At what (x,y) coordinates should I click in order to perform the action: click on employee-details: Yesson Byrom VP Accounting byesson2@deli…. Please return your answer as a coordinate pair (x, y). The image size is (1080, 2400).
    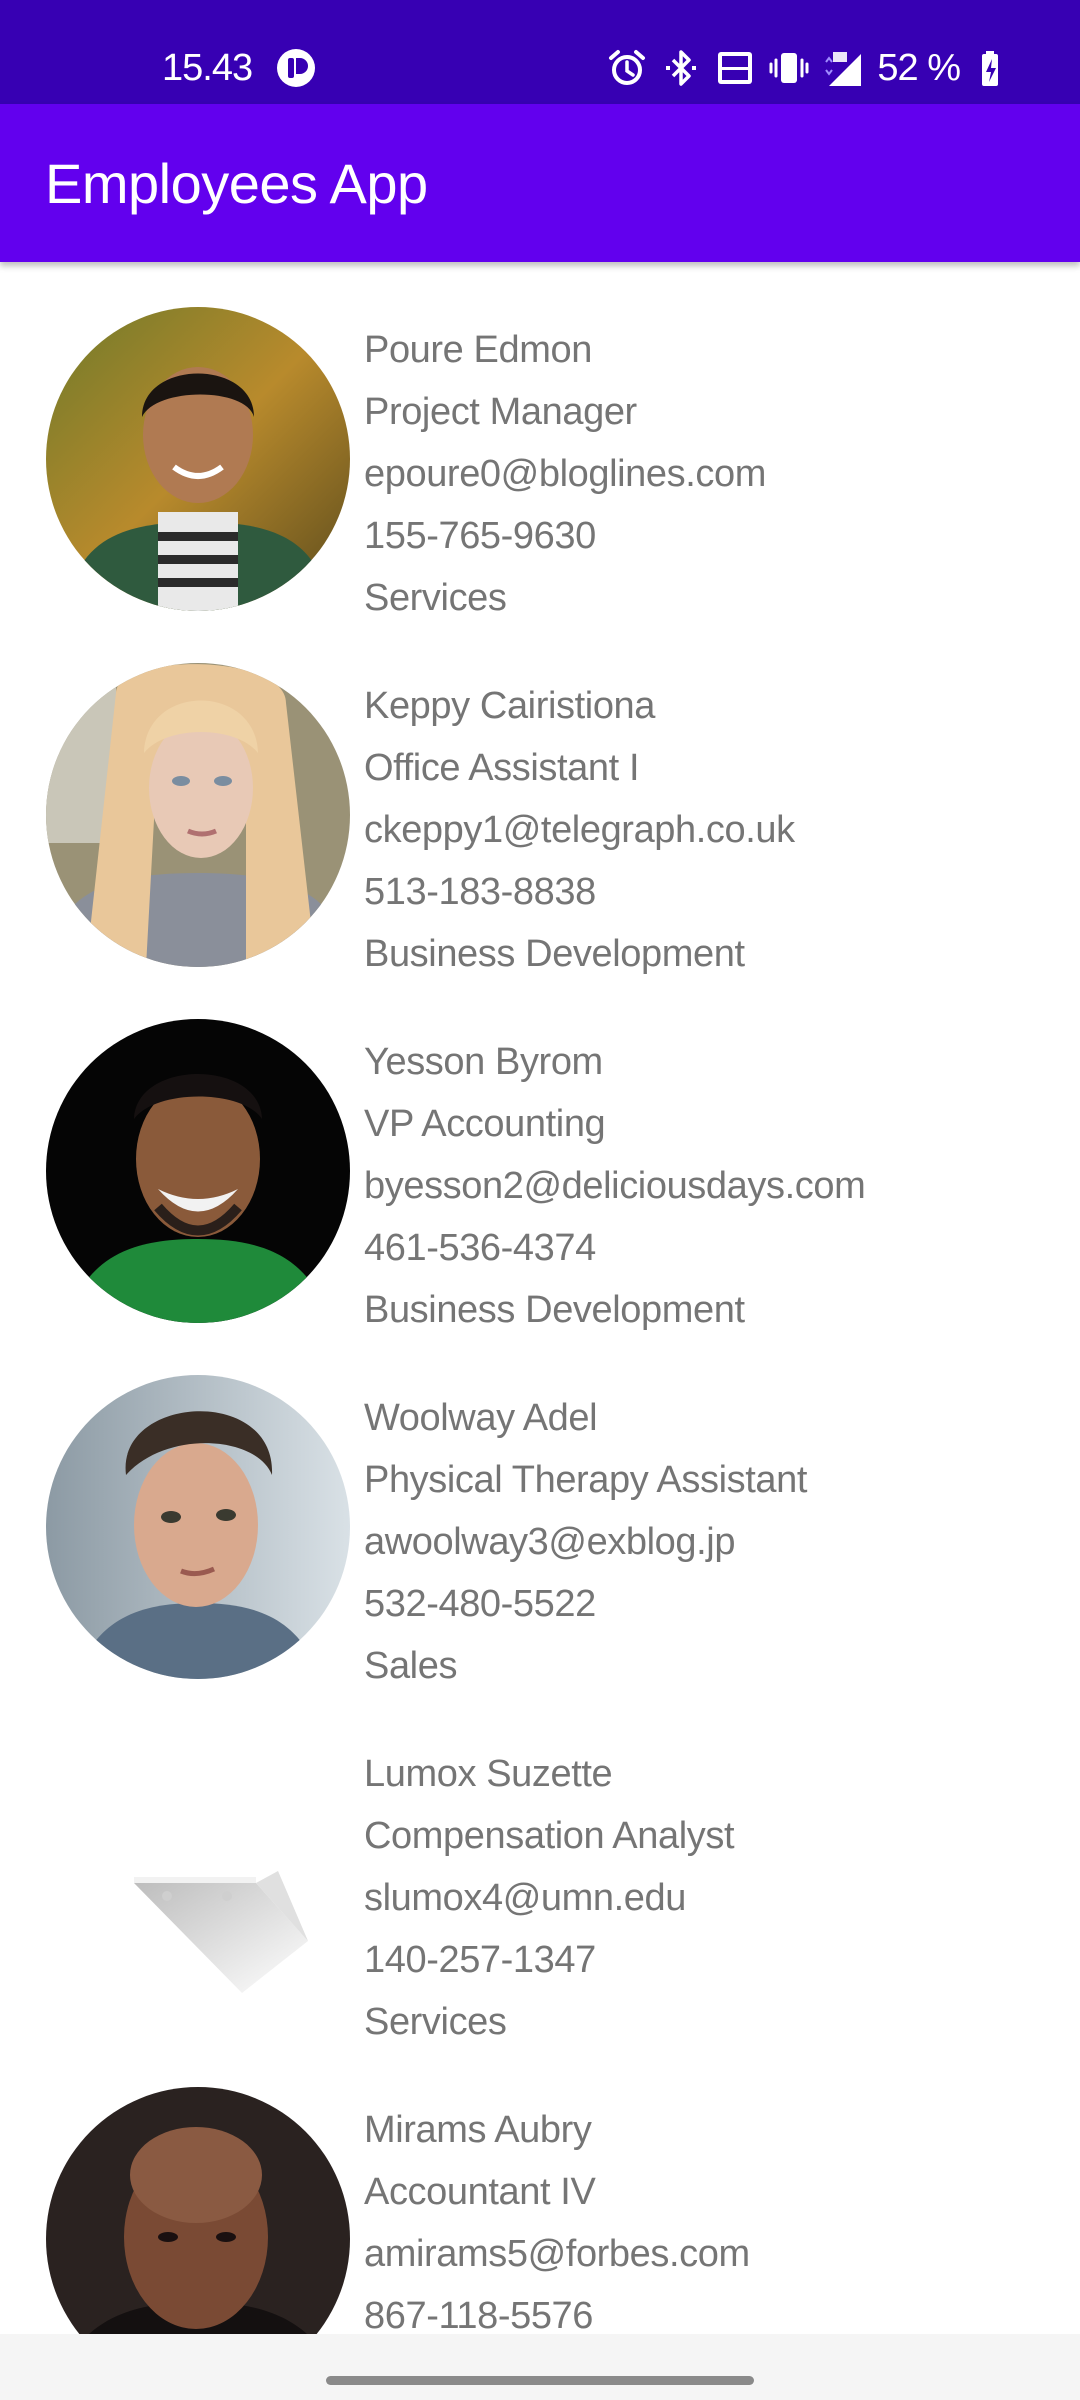
    Looking at the image, I should click on (615, 1186).